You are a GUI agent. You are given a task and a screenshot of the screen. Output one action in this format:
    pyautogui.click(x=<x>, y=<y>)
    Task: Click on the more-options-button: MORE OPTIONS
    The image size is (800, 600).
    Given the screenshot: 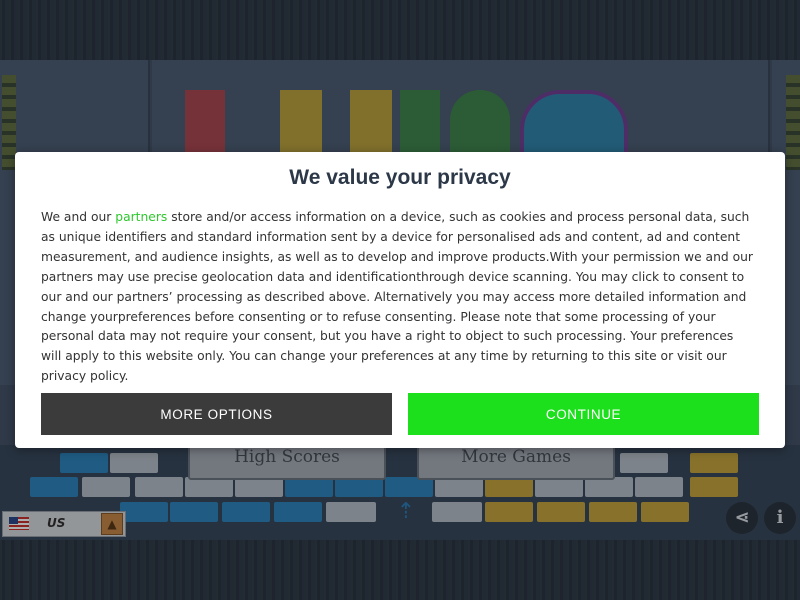 What is the action you would take?
    pyautogui.click(x=216, y=414)
    